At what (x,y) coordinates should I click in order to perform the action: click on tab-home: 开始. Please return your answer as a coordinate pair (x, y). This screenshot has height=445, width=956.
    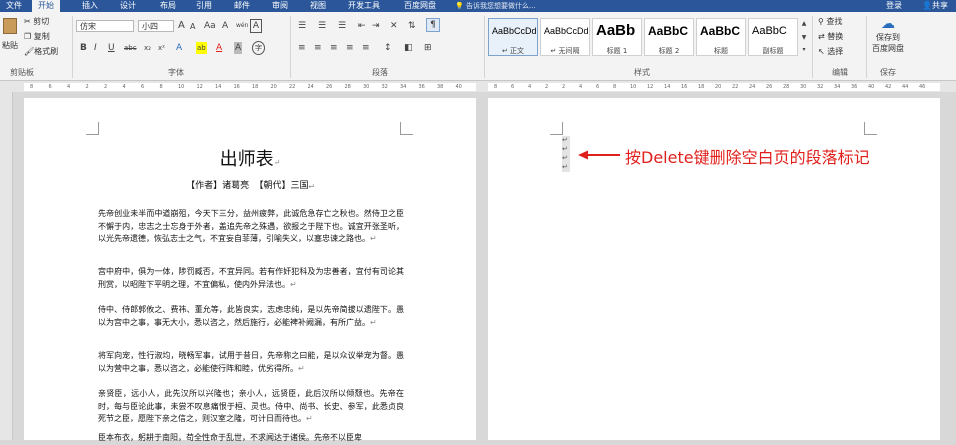
    Looking at the image, I should click on (46, 6).